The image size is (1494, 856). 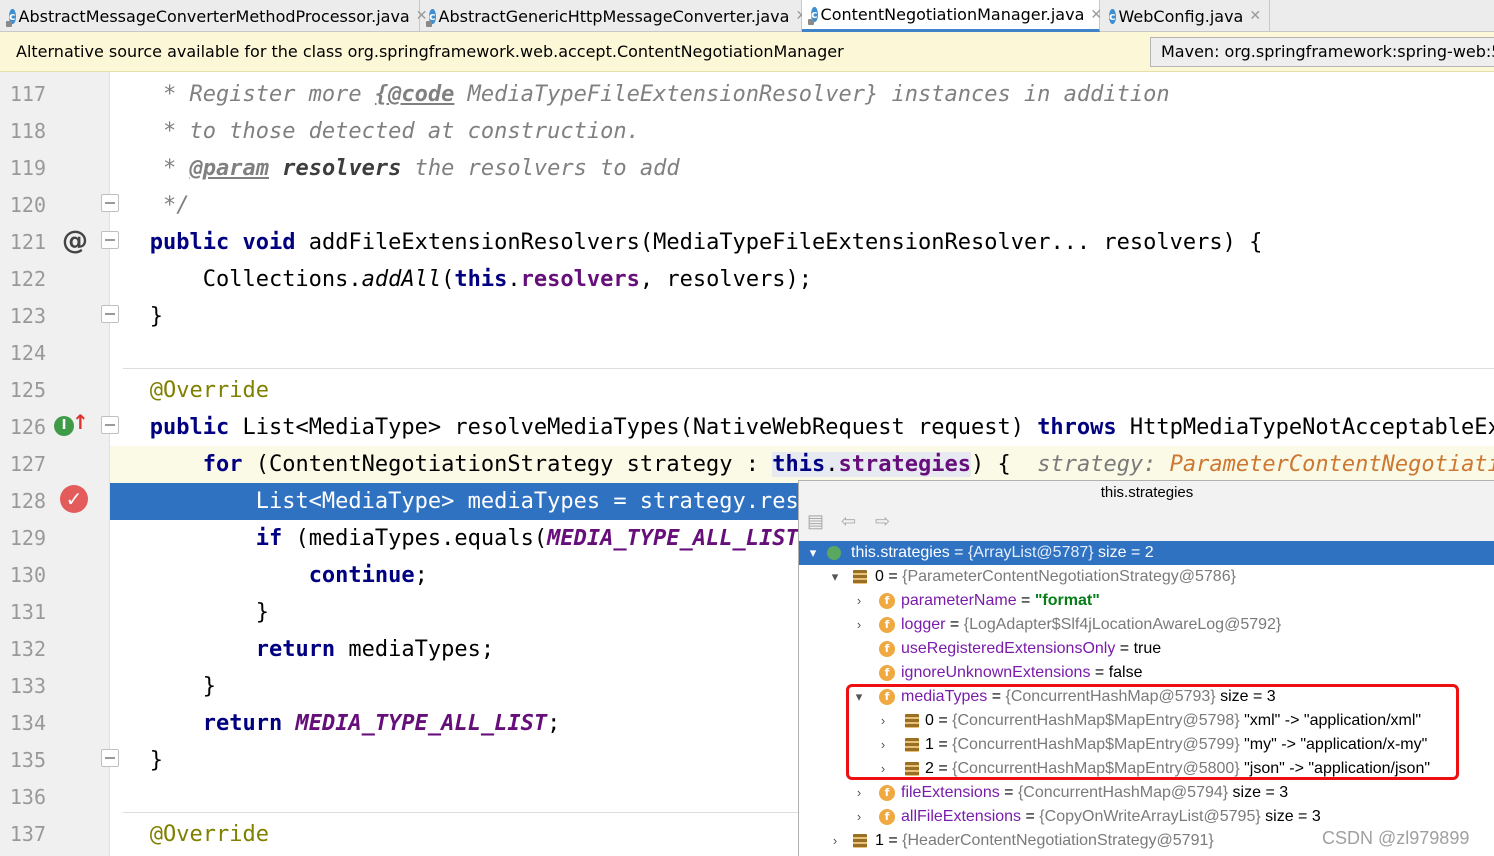 I want to click on copy-tree-icon: ▤, so click(x=815, y=521).